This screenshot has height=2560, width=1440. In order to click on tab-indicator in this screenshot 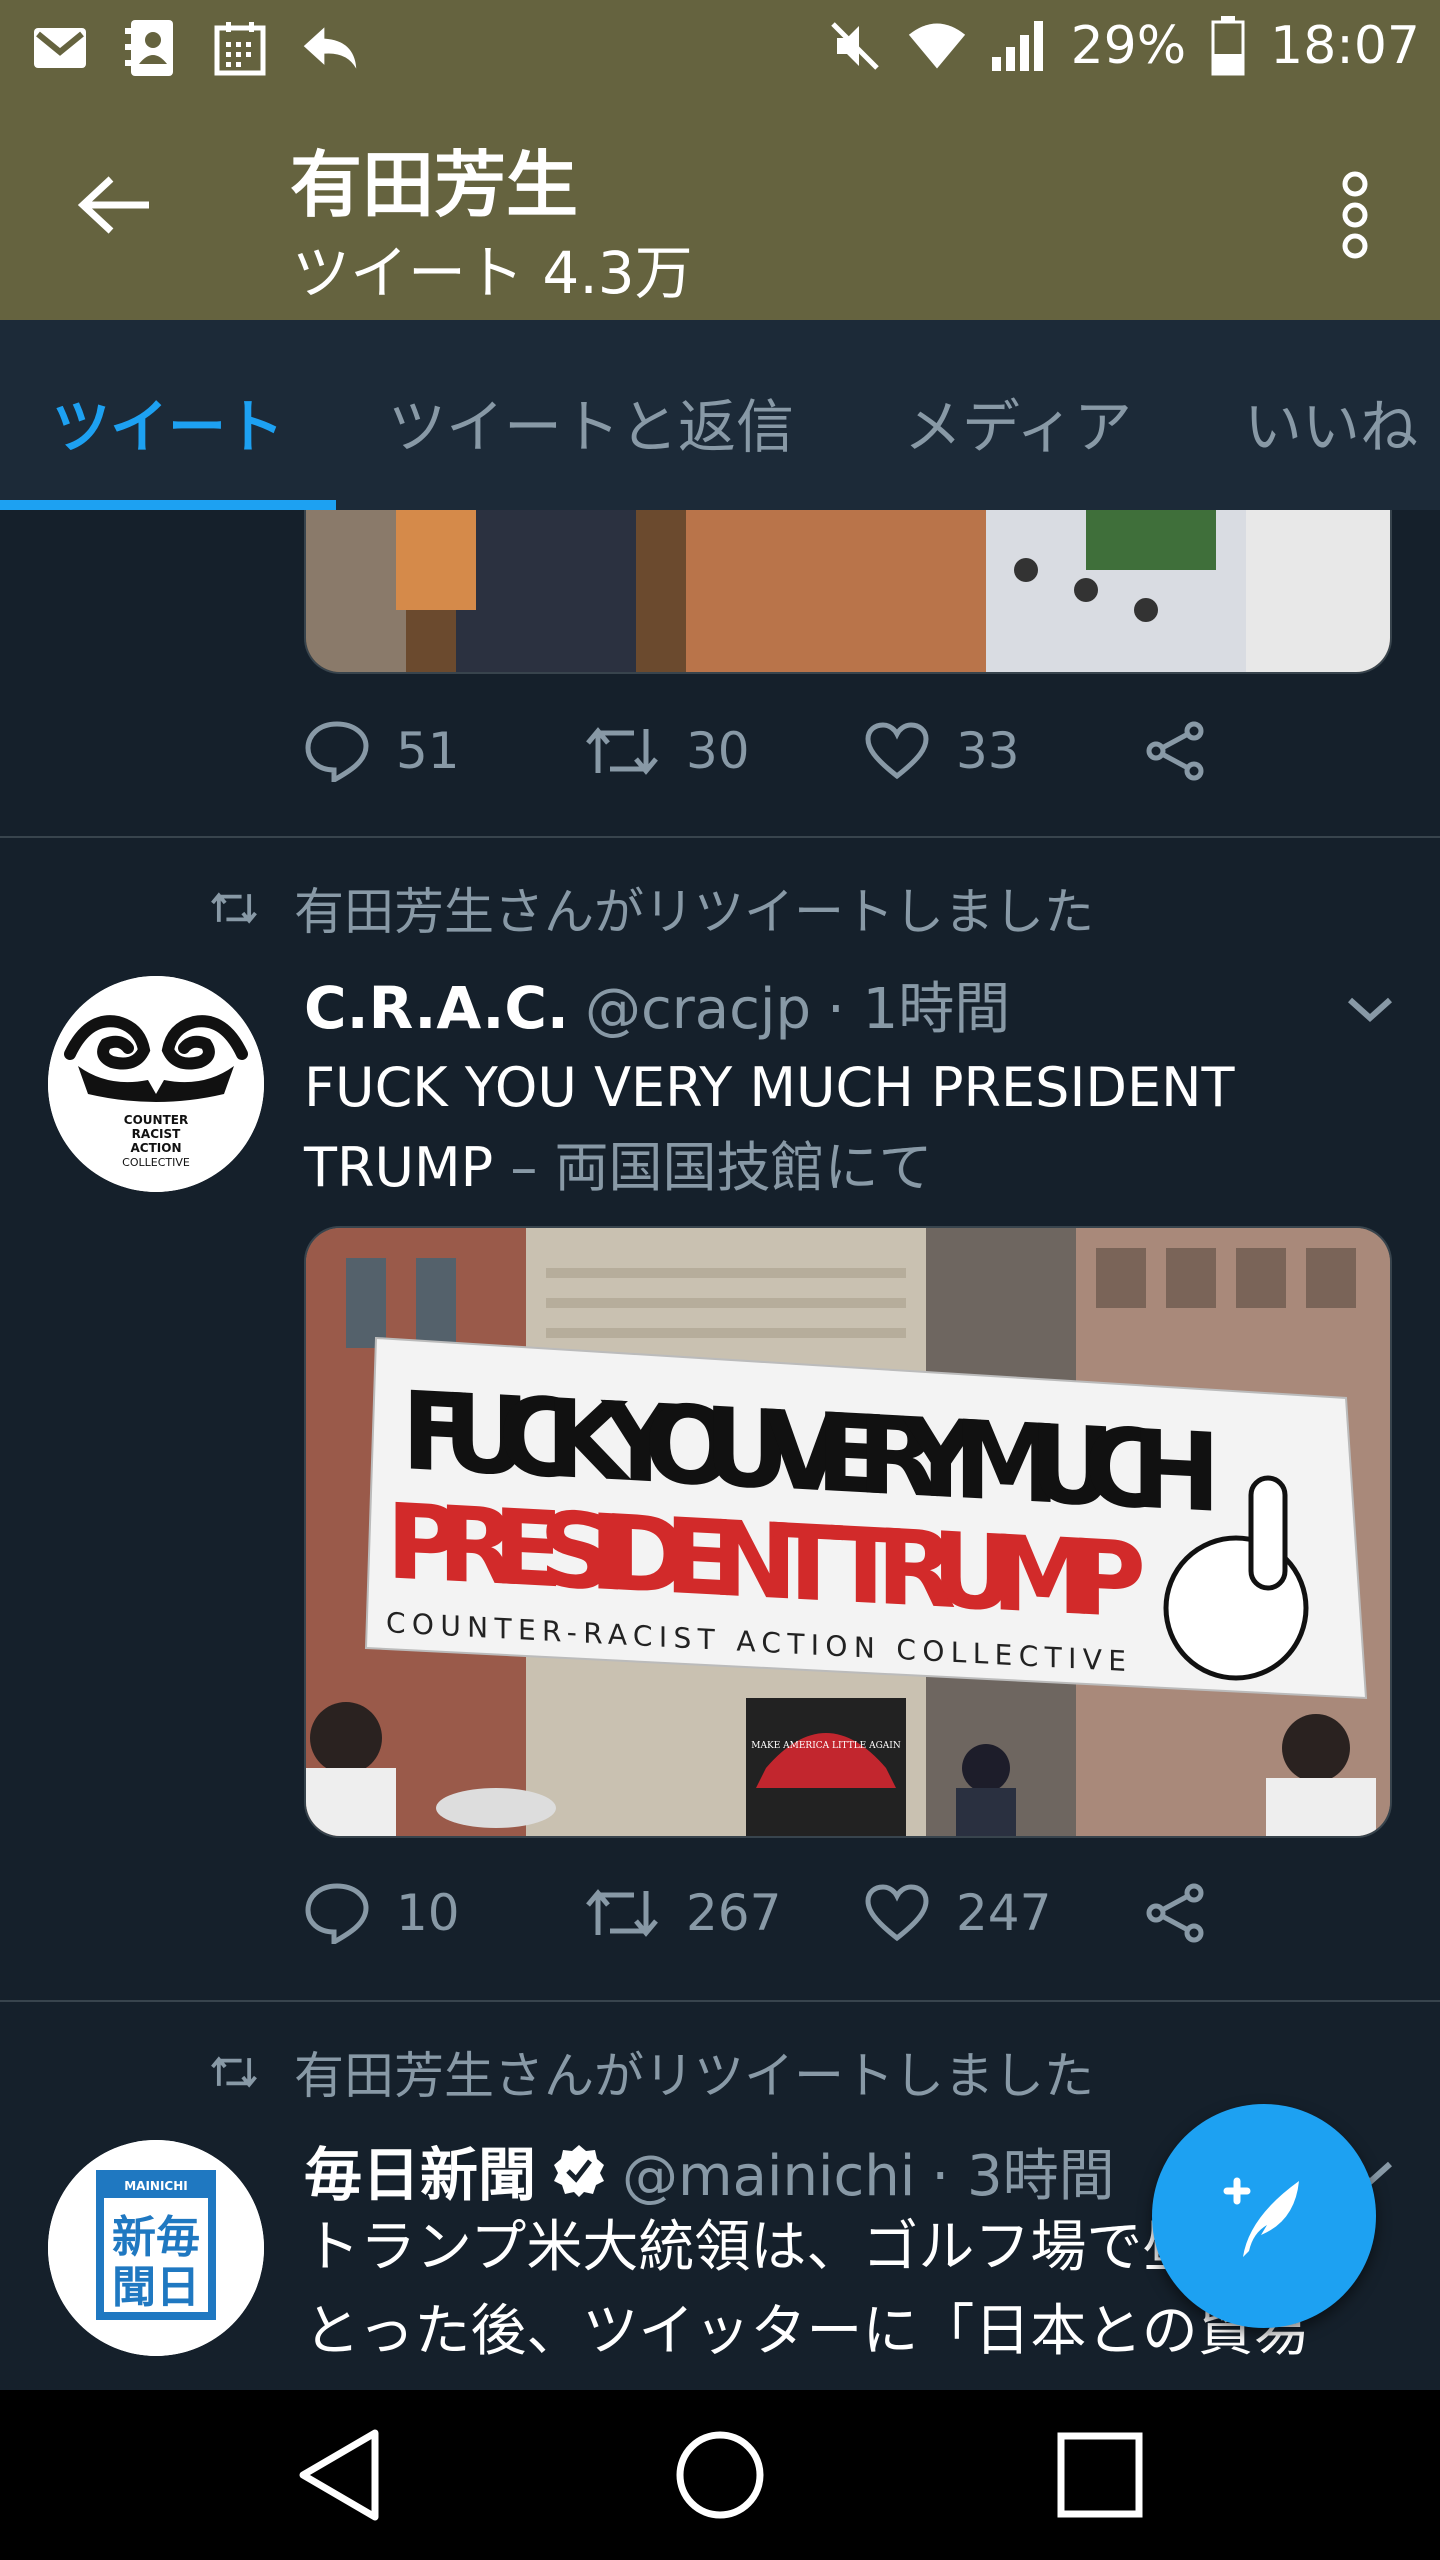, I will do `click(168, 505)`.